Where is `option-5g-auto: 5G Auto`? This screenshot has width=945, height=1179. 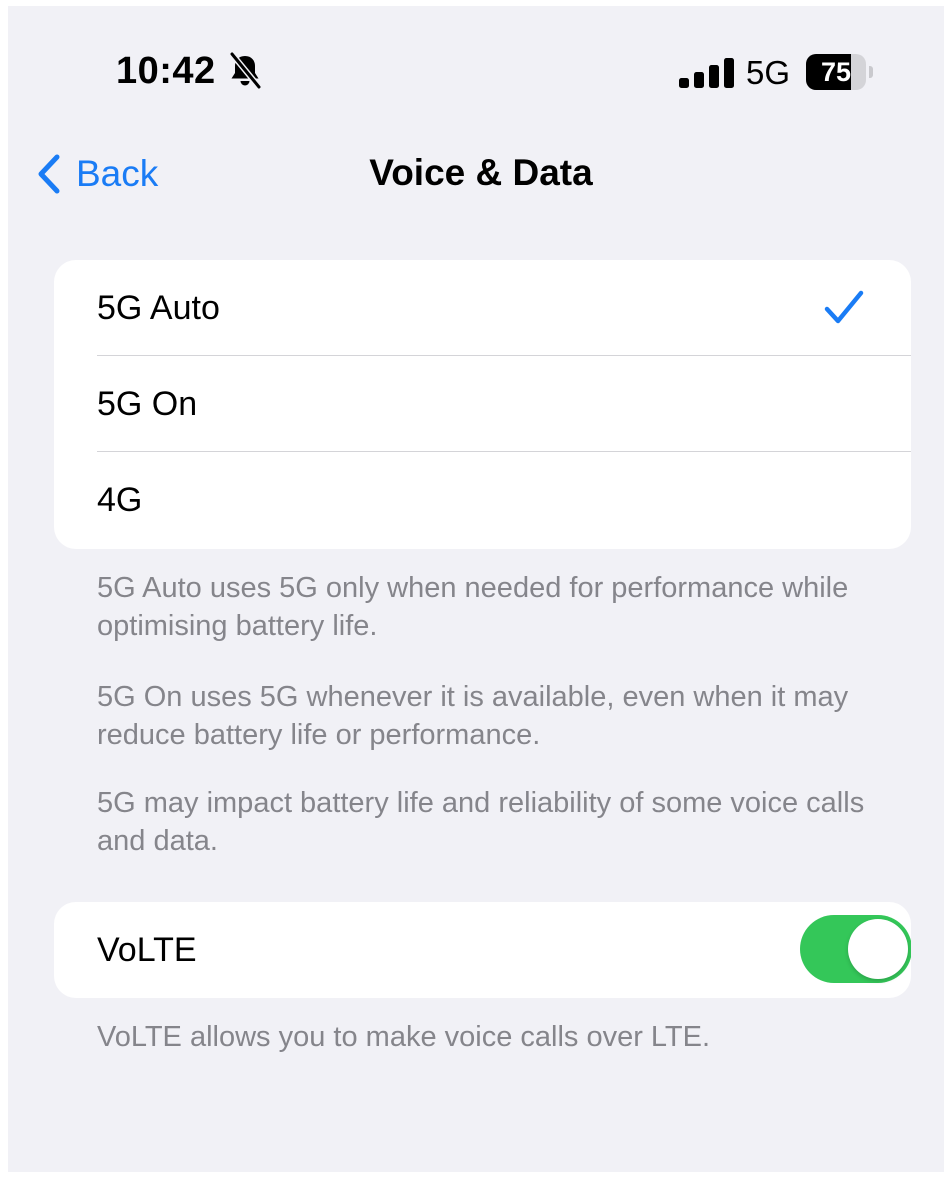 option-5g-auto: 5G Auto is located at coordinates (482, 308).